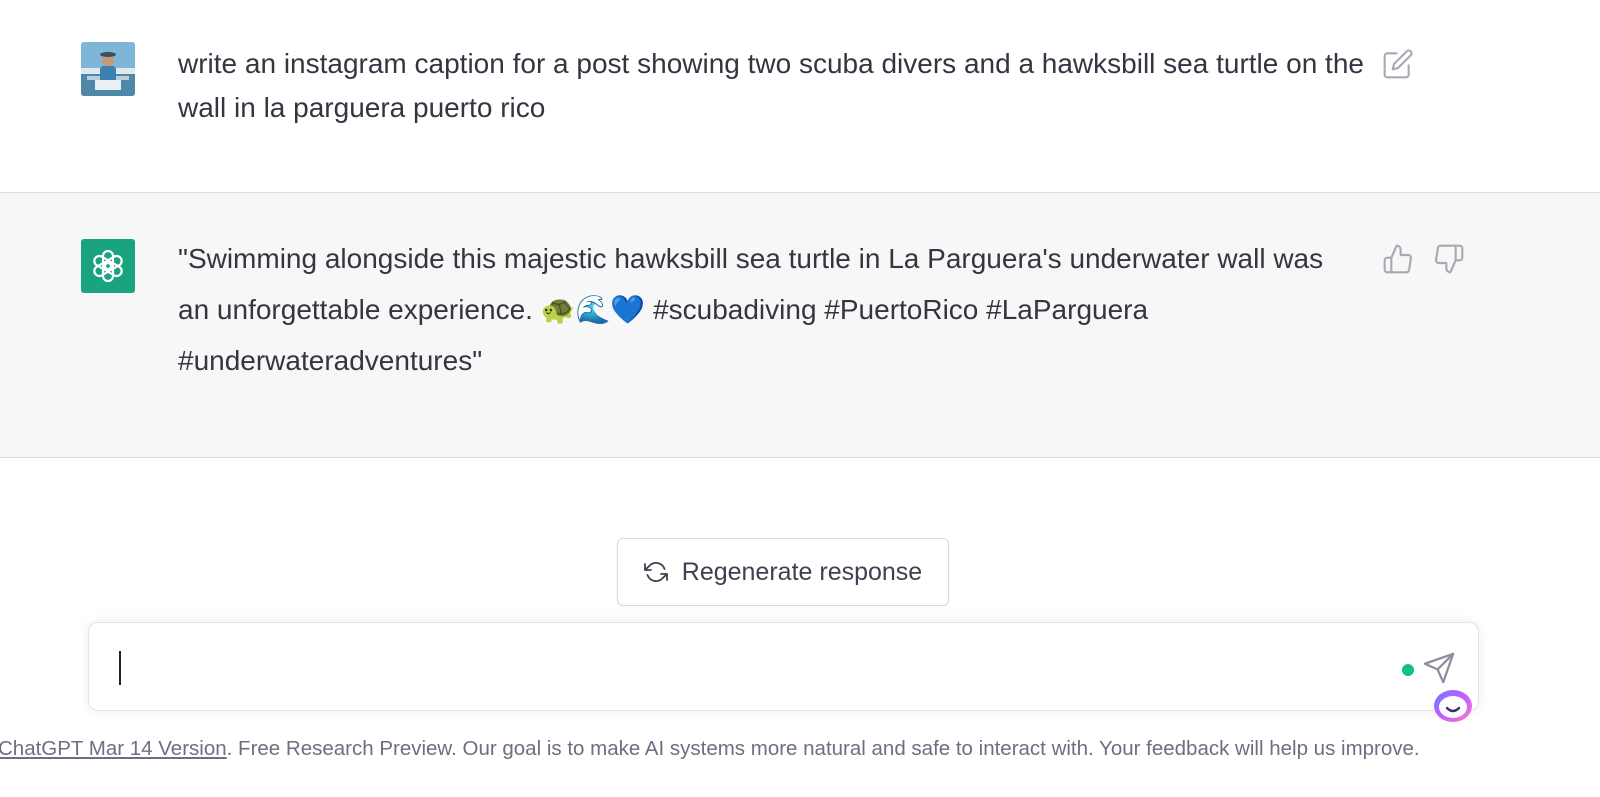 This screenshot has height=797, width=1600. I want to click on message-composer, so click(783, 666).